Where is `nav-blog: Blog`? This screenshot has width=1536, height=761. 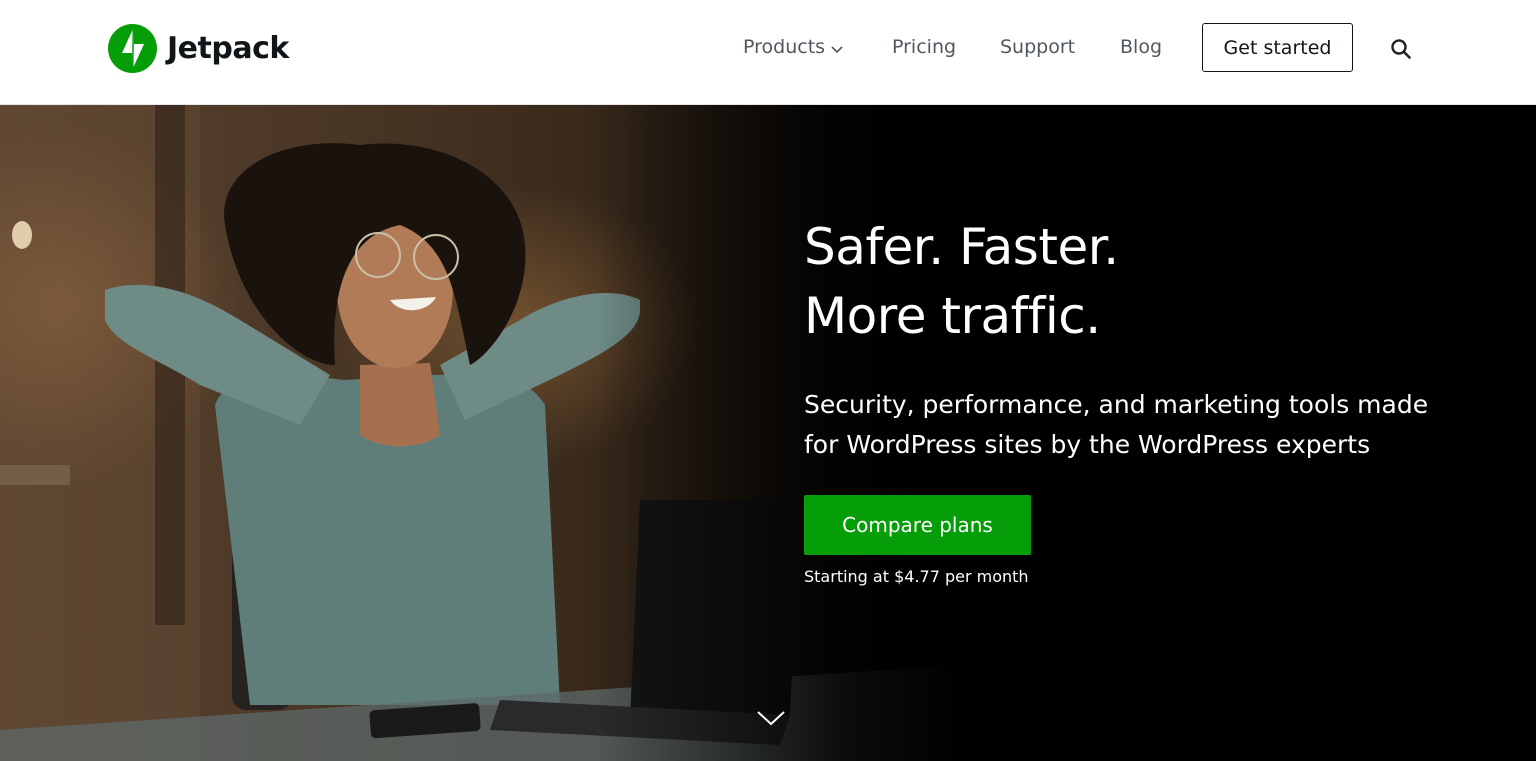 nav-blog: Blog is located at coordinates (1141, 47).